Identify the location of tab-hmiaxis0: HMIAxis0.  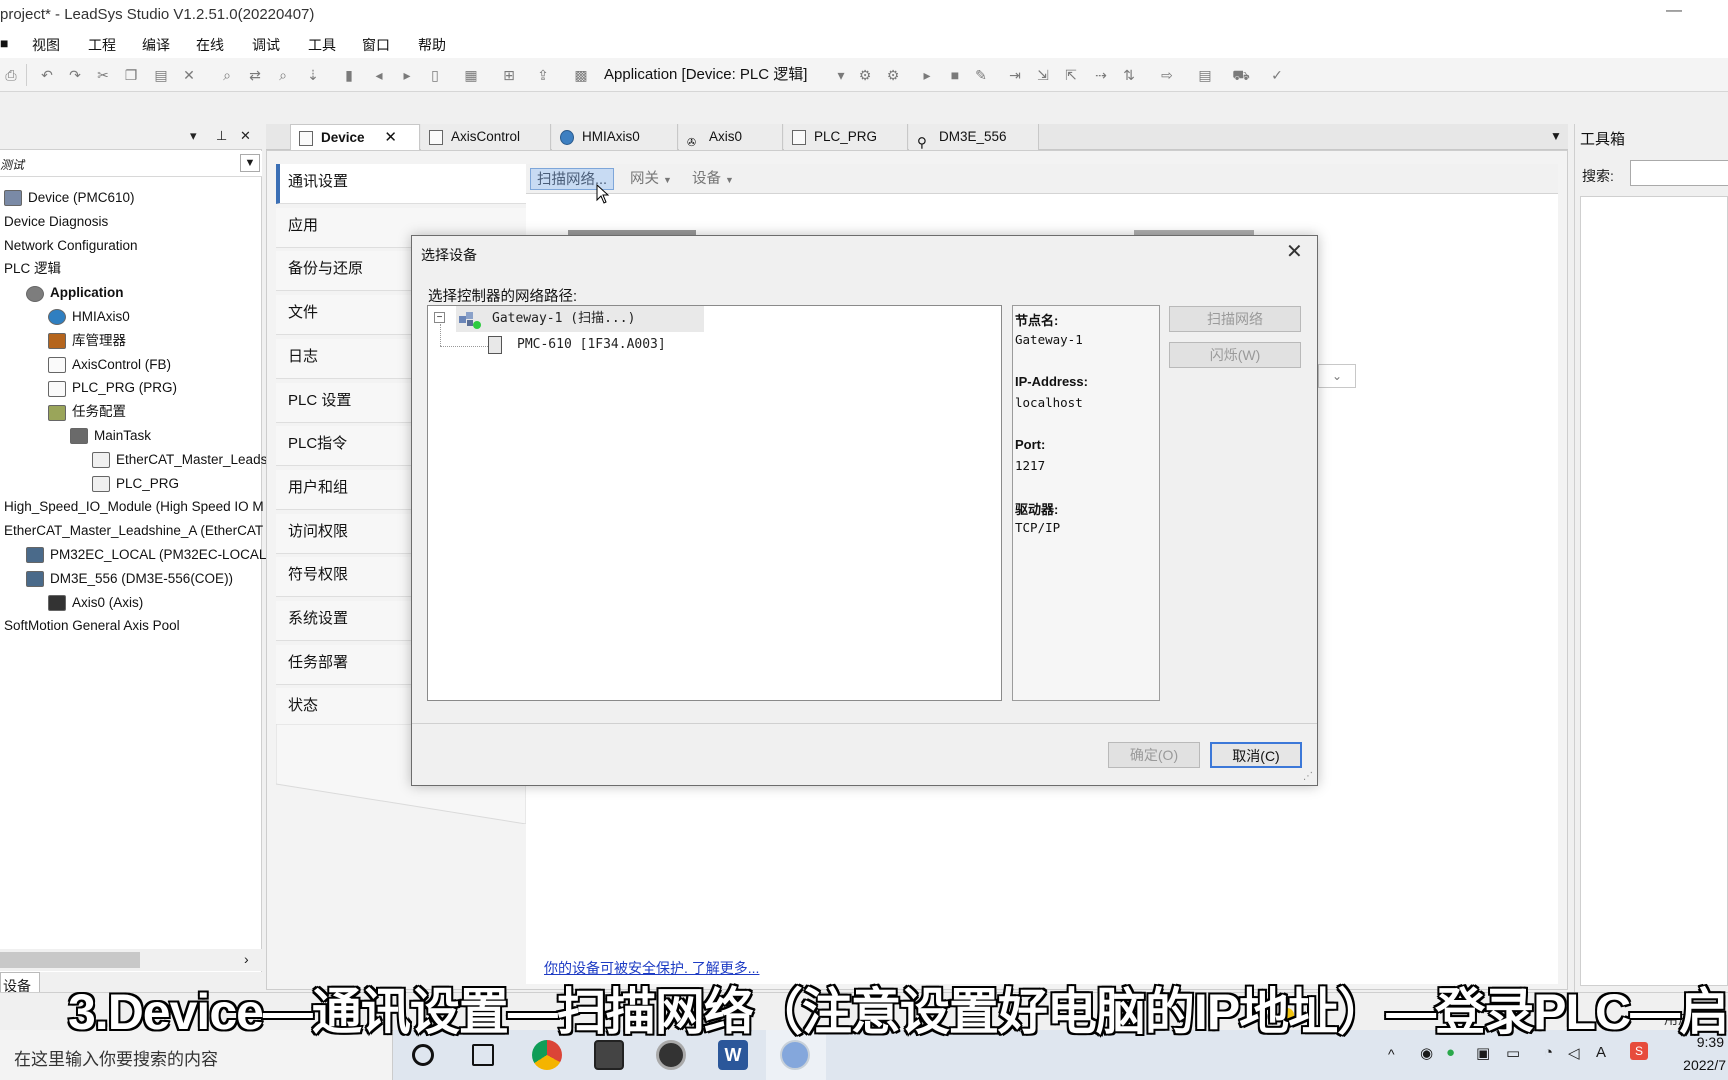
(615, 137).